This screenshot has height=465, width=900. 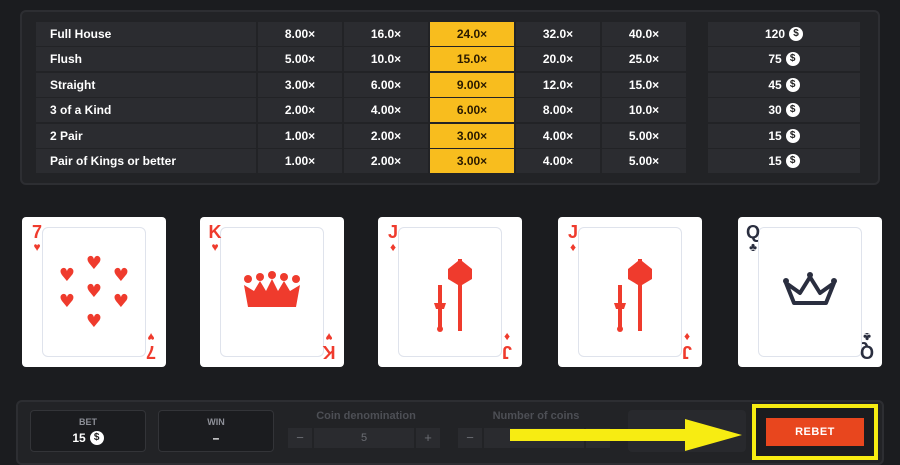 I want to click on coin-denomination-stepper: − 5 +, so click(x=365, y=438).